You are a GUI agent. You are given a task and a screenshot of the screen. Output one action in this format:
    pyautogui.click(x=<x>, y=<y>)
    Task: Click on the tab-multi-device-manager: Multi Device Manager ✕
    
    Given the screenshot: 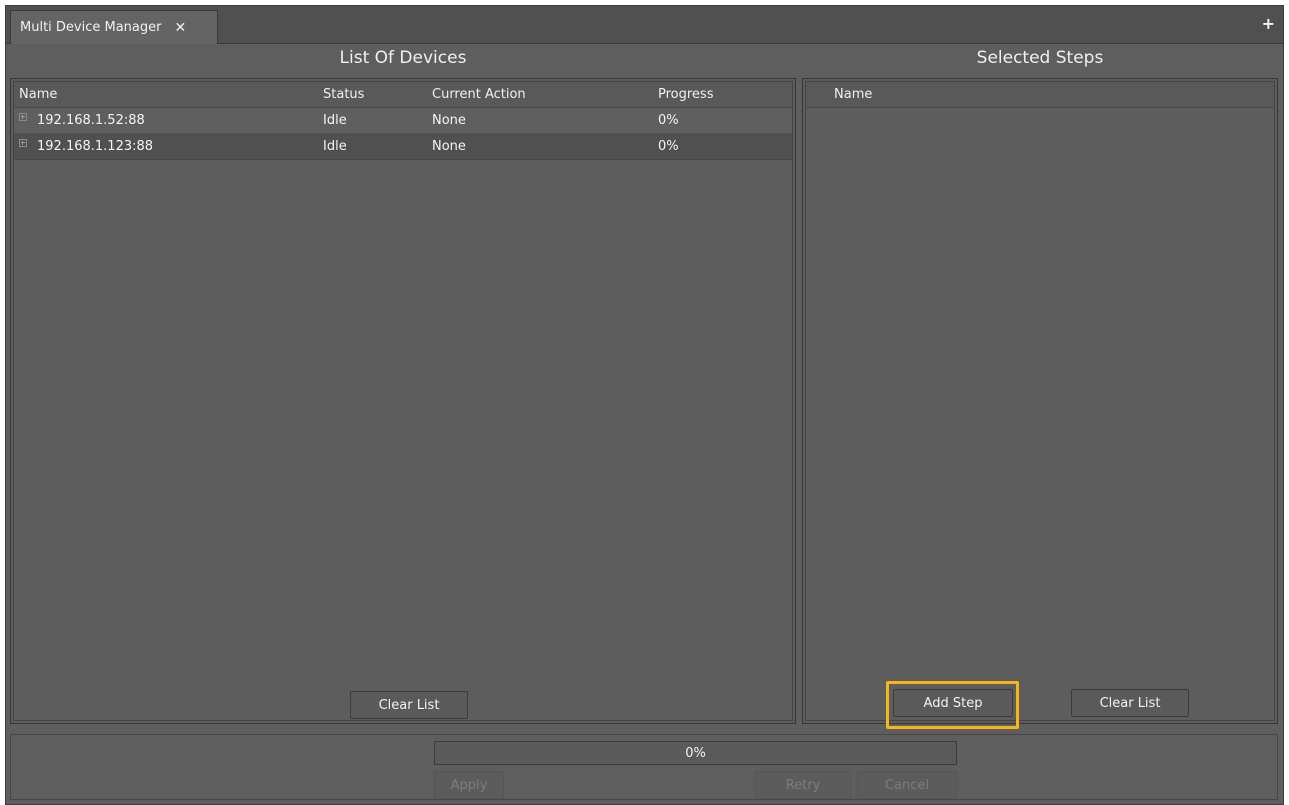 What is the action you would take?
    pyautogui.click(x=114, y=27)
    